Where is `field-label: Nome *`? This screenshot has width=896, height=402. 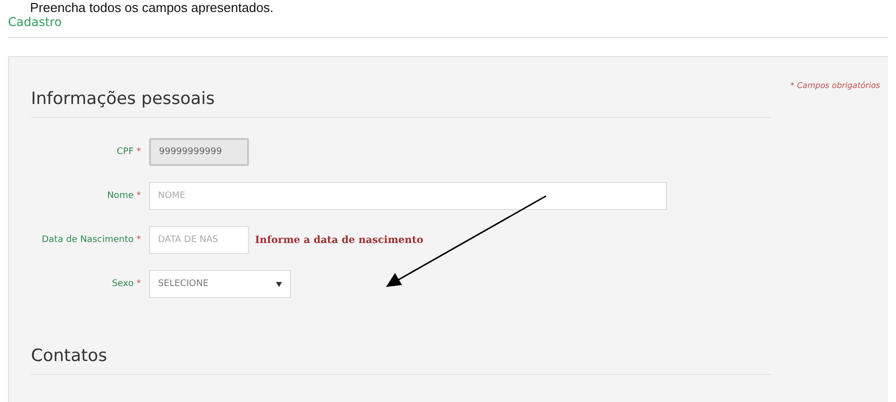 field-label: Nome * is located at coordinates (123, 196).